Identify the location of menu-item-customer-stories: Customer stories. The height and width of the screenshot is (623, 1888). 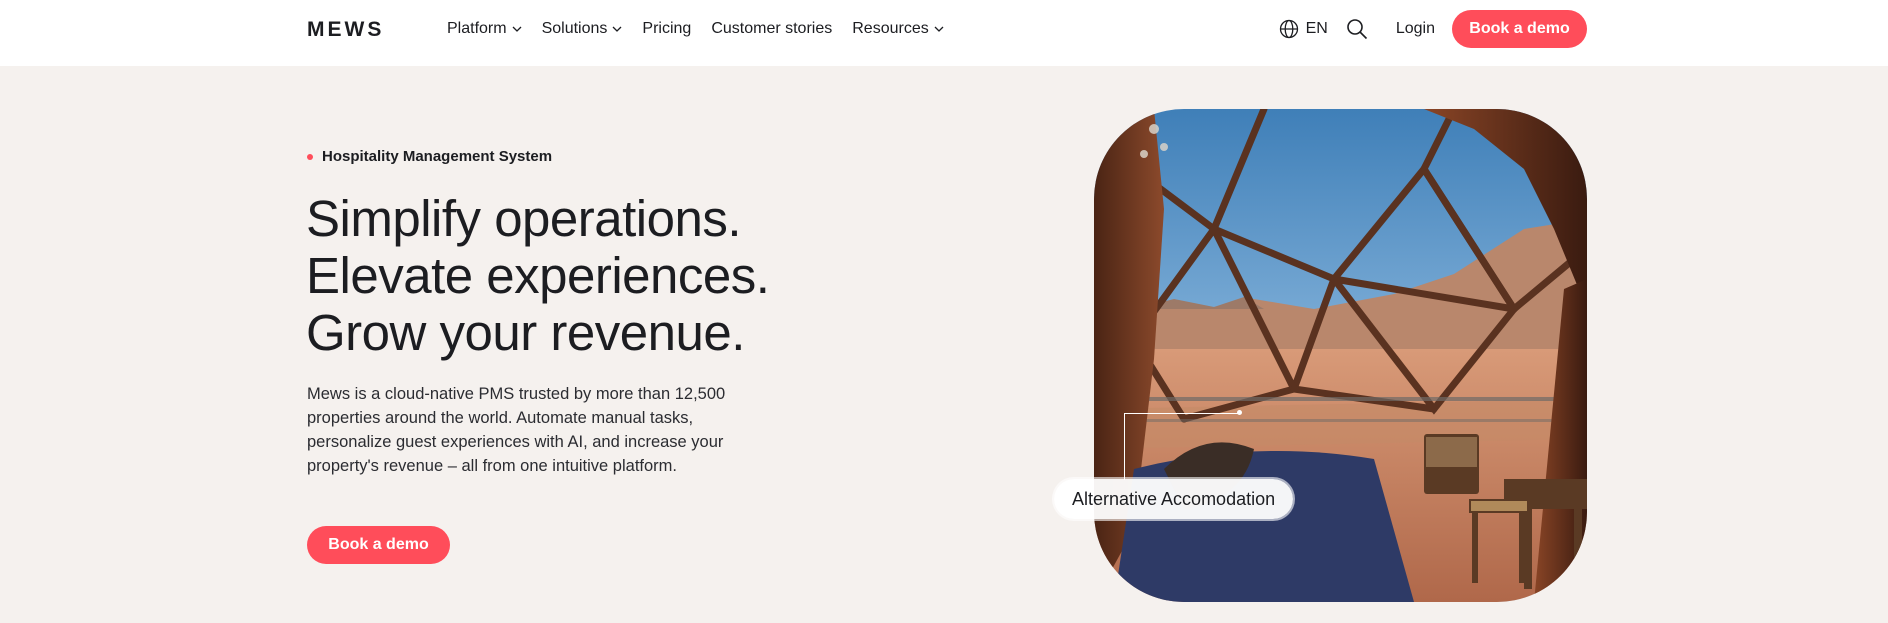
(771, 29).